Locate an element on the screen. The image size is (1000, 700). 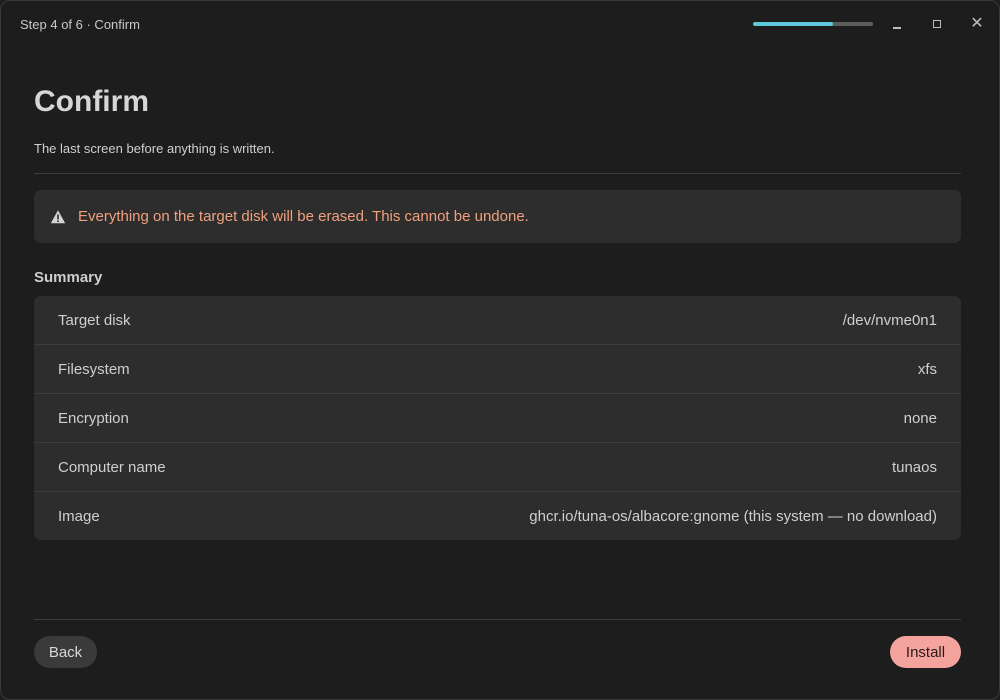
warning-triangle-icon is located at coordinates (58, 217).